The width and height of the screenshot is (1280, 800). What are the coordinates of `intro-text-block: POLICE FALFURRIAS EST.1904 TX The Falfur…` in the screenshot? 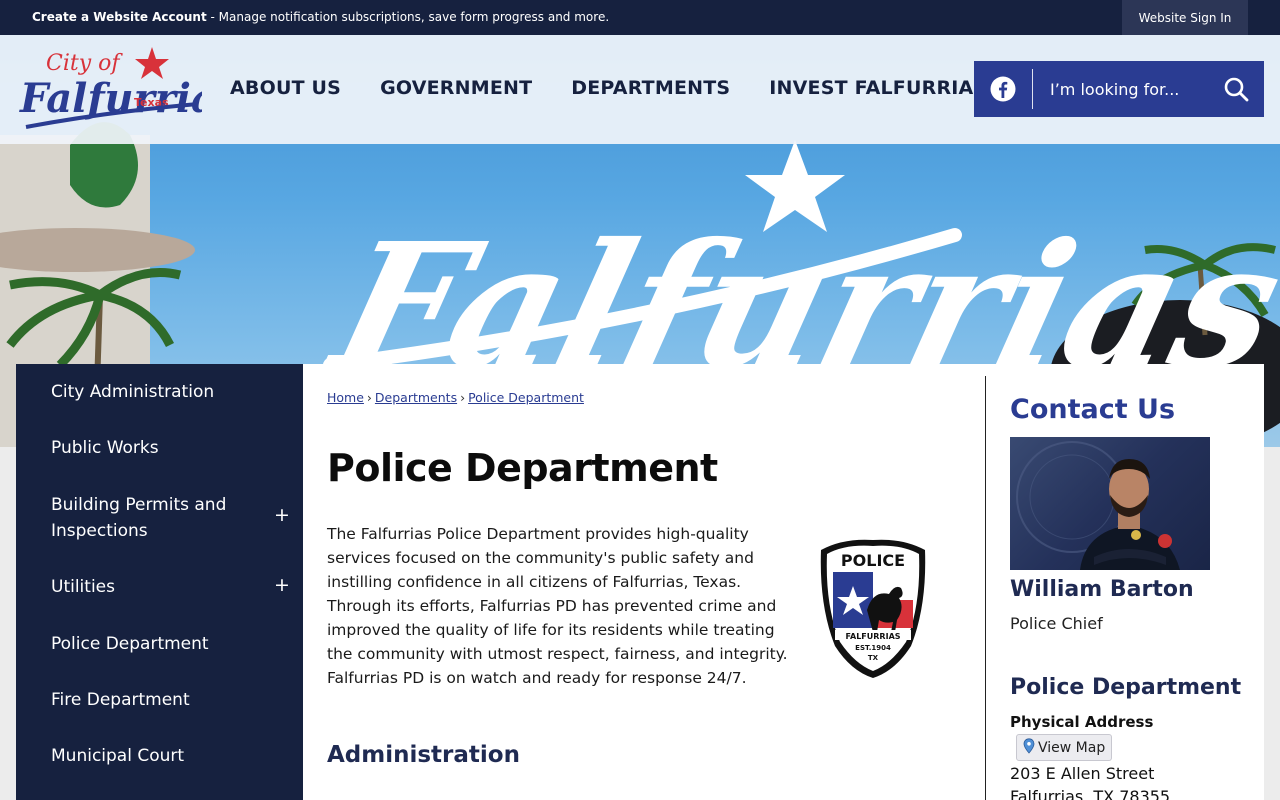 It's located at (629, 606).